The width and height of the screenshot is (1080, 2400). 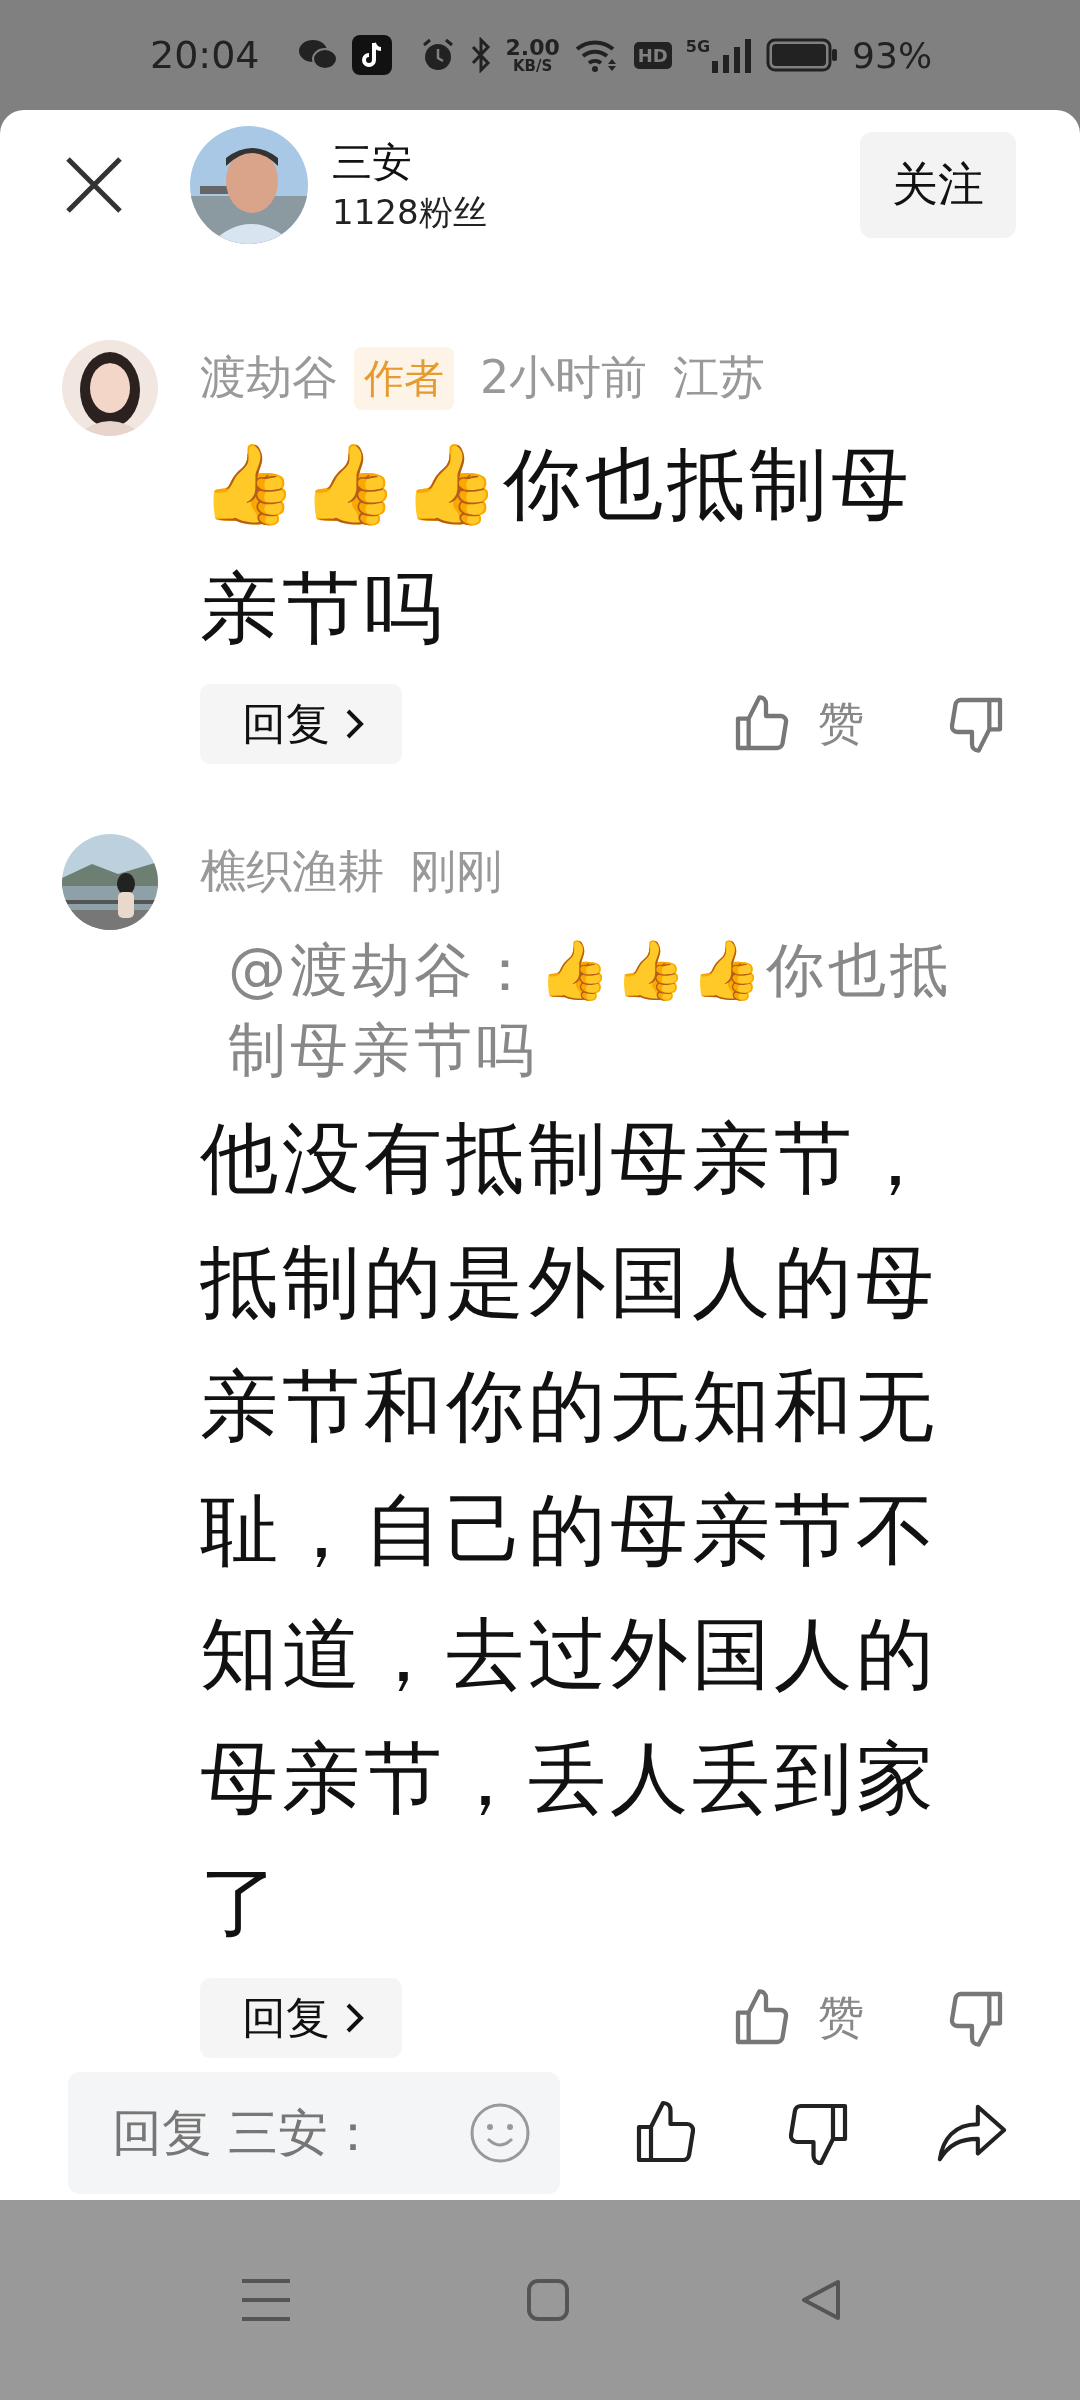 I want to click on home-icon, so click(x=548, y=2300).